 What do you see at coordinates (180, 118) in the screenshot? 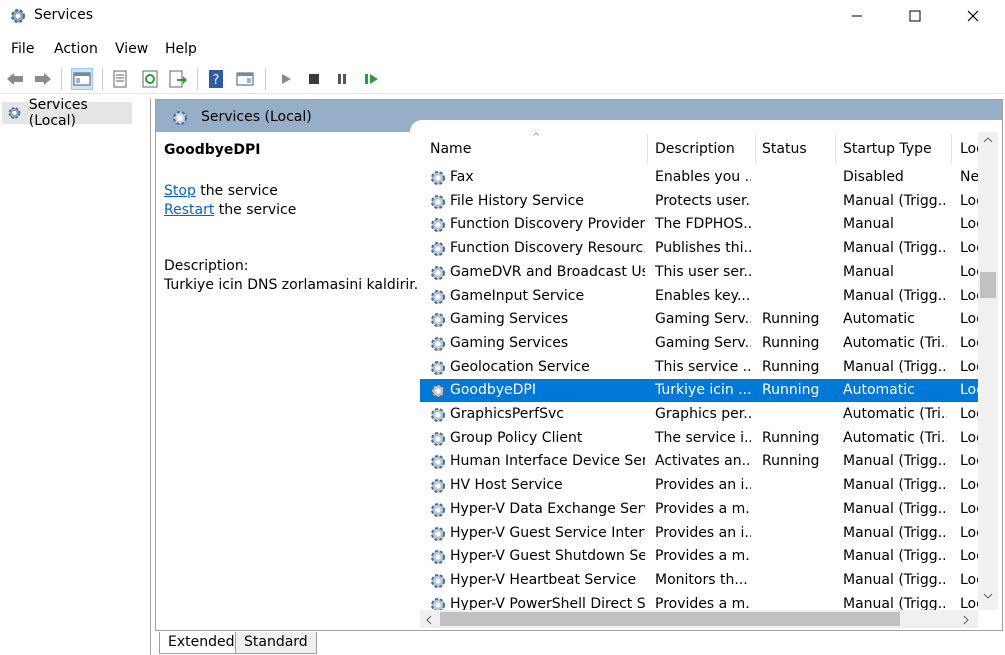
I see `services-gear-icon` at bounding box center [180, 118].